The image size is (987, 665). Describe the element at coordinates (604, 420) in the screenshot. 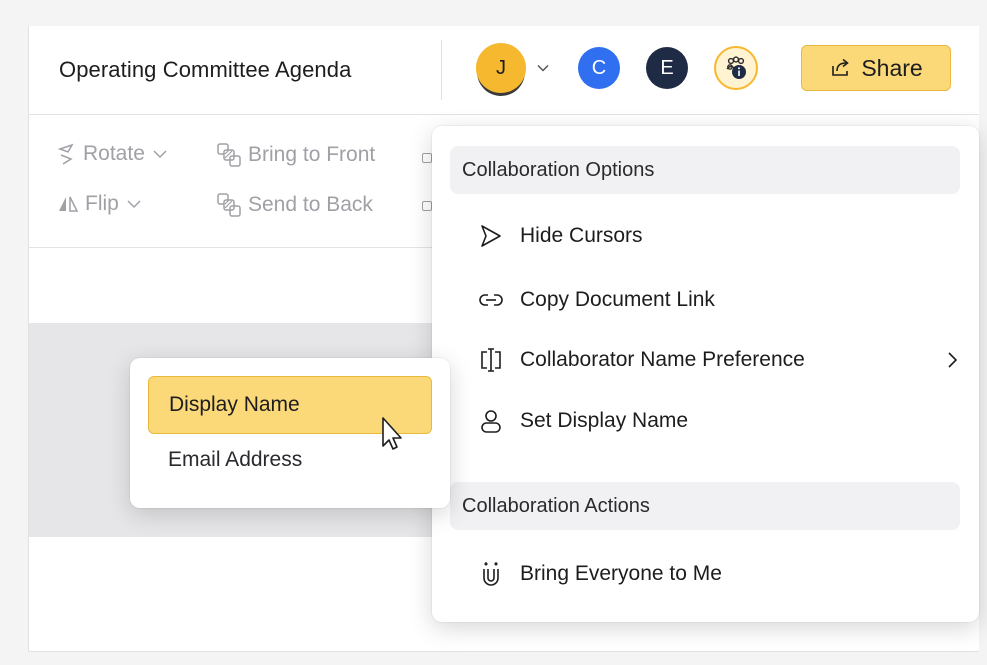

I see `menu-item-label: Set Display Name` at that location.